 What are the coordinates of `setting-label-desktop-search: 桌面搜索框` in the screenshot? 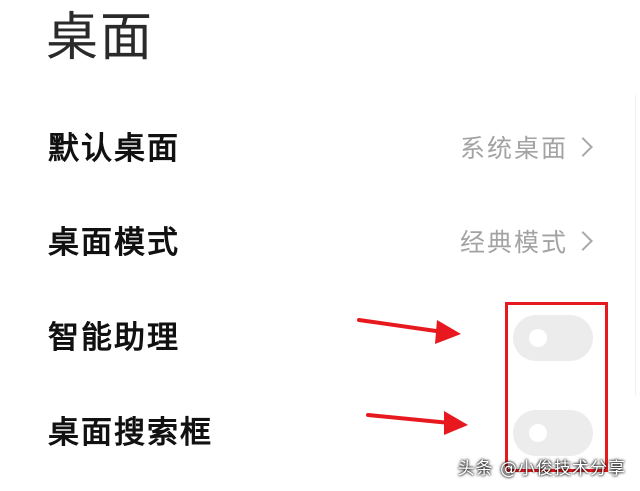 It's located at (130, 433).